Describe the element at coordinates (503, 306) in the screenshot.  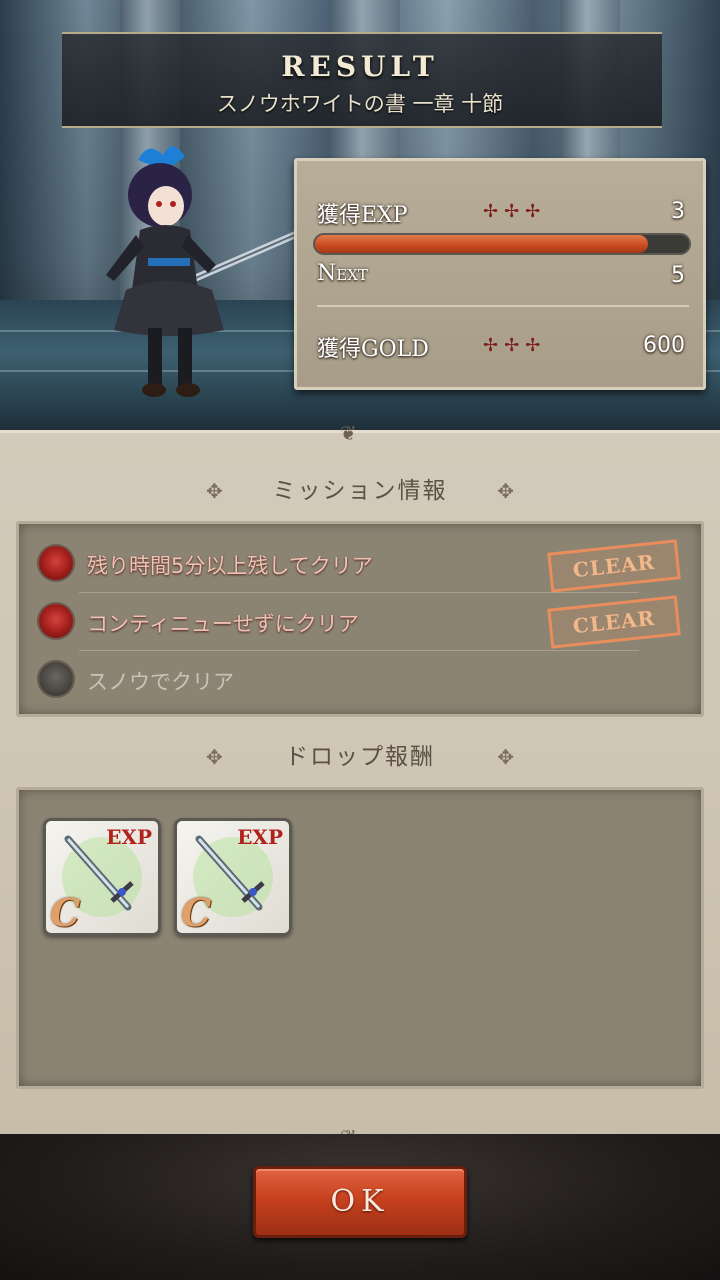
I see `stats-divider` at that location.